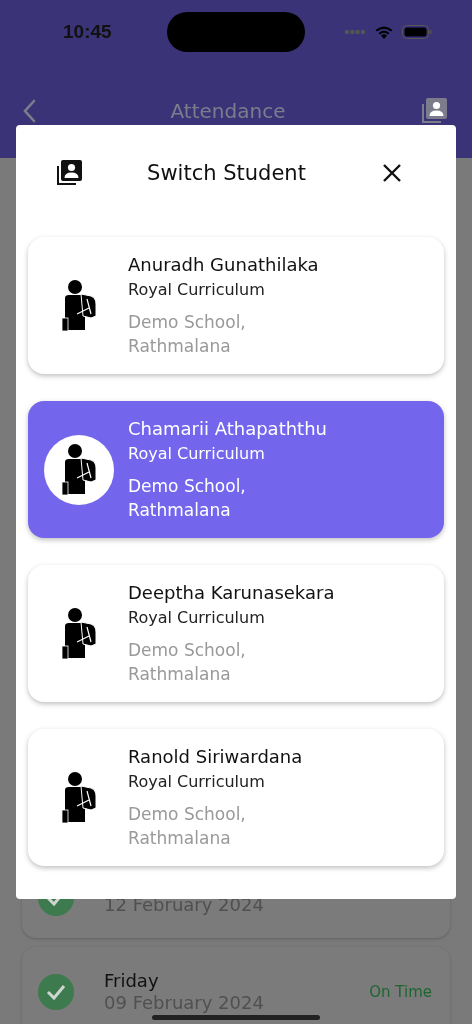 The height and width of the screenshot is (1024, 472). What do you see at coordinates (215, 757) in the screenshot?
I see `student-name: Ranold Siriwardana` at bounding box center [215, 757].